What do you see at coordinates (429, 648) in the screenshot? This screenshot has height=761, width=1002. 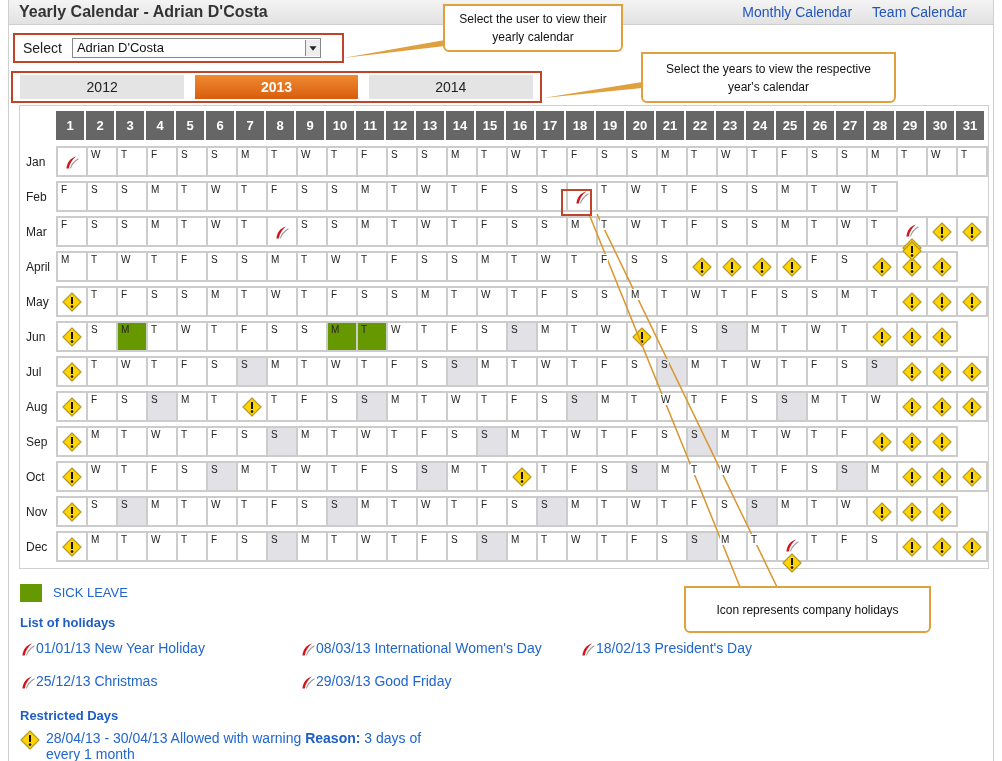 I see `holiday-link: 08/03/13 International Women's Day` at bounding box center [429, 648].